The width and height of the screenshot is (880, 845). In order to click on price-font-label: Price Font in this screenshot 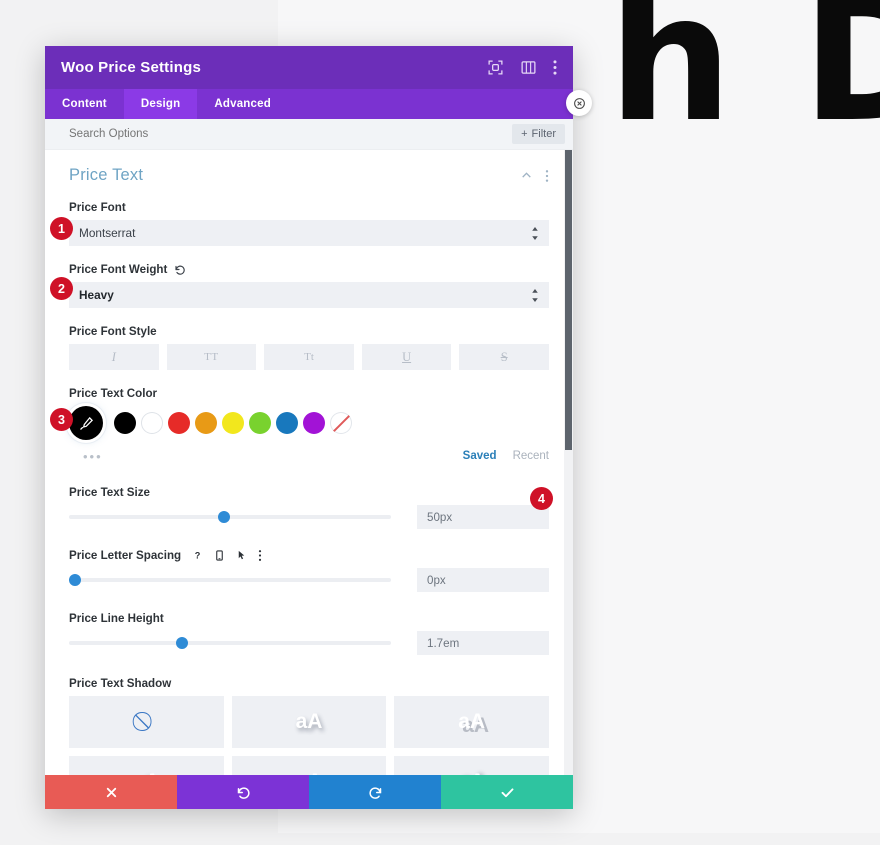, I will do `click(97, 207)`.